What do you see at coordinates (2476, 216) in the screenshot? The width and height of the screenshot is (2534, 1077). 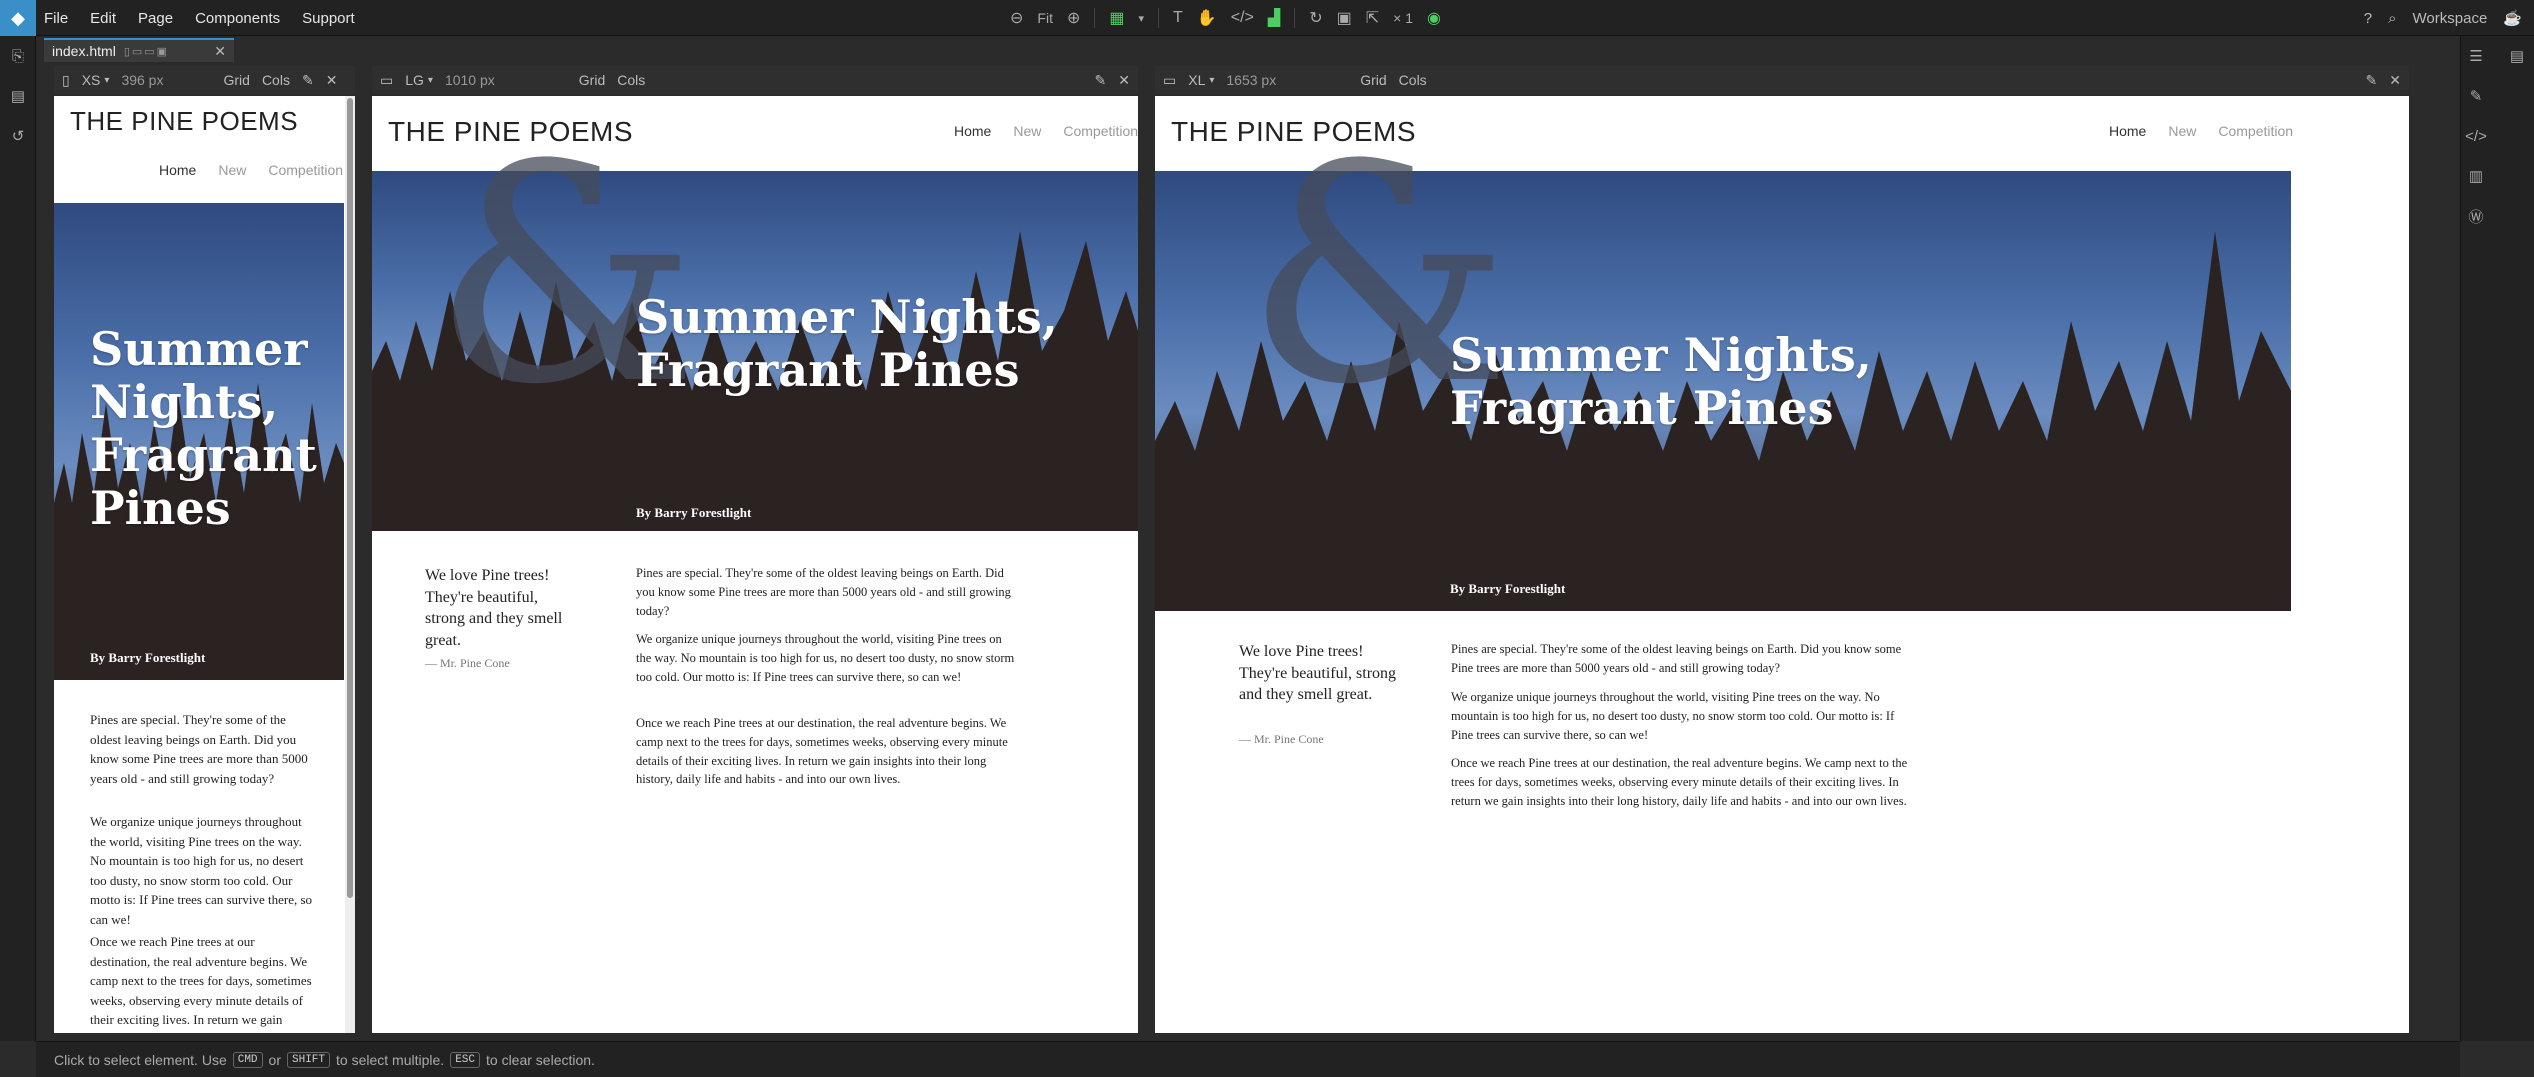 I see `wordpress-icon: Ⓦ` at bounding box center [2476, 216].